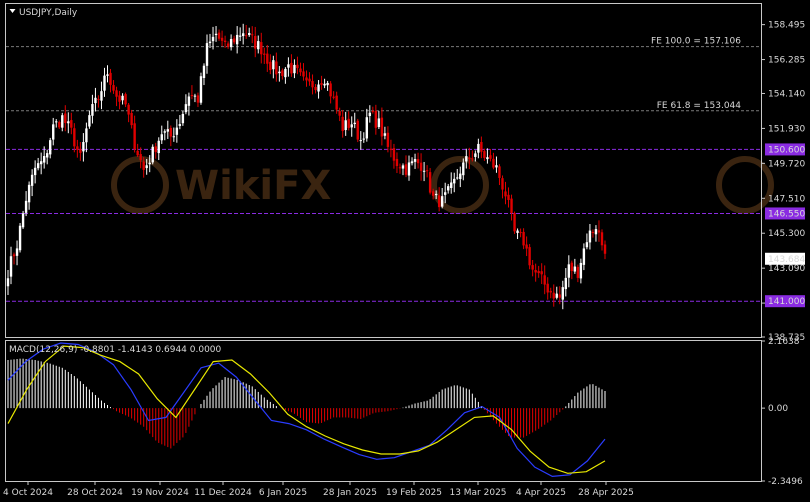 The image size is (810, 502). What do you see at coordinates (786, 269) in the screenshot?
I see `price-axis-label: 143.090` at bounding box center [786, 269].